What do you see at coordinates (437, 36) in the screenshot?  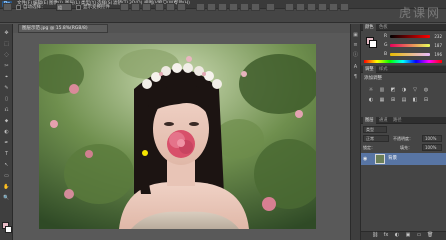 I see `red-value: 232` at bounding box center [437, 36].